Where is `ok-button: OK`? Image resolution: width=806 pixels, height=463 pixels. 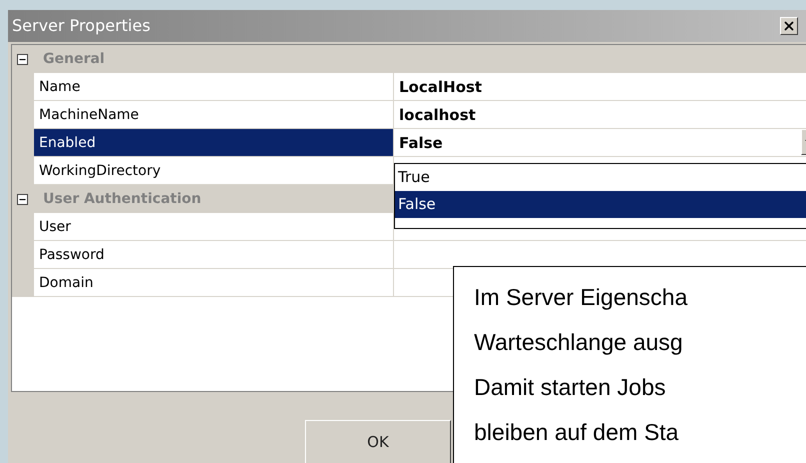
ok-button: OK is located at coordinates (378, 441).